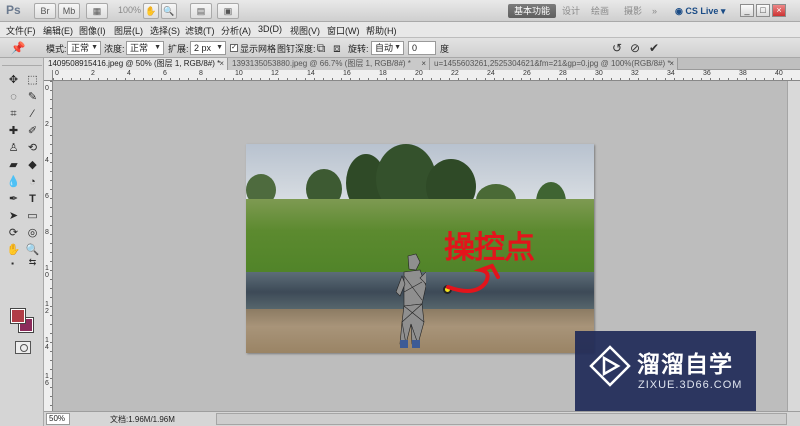 This screenshot has width=800, height=426. I want to click on shape-tool-icon: ▭, so click(32, 216).